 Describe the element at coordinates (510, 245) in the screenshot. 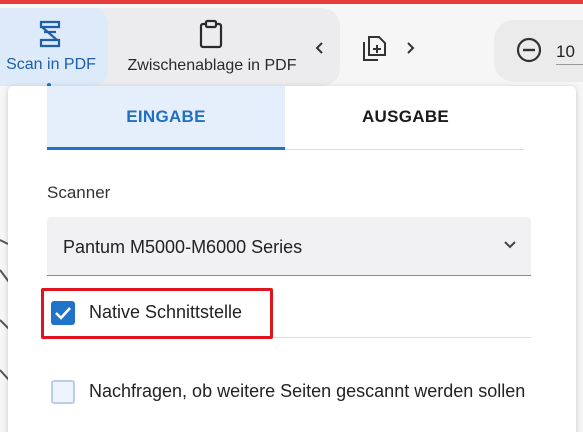

I see `chevron-down-icon` at that location.